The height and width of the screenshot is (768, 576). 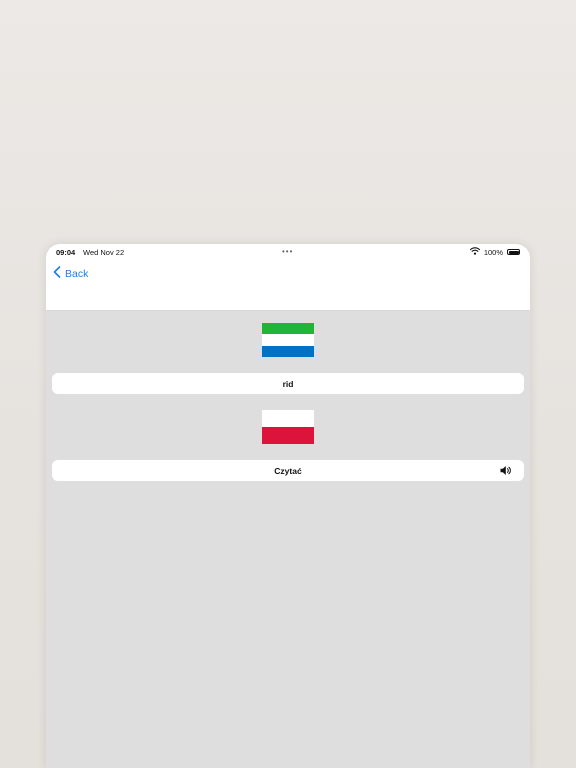 I want to click on multitask-dots-icon: •••, so click(x=287, y=251).